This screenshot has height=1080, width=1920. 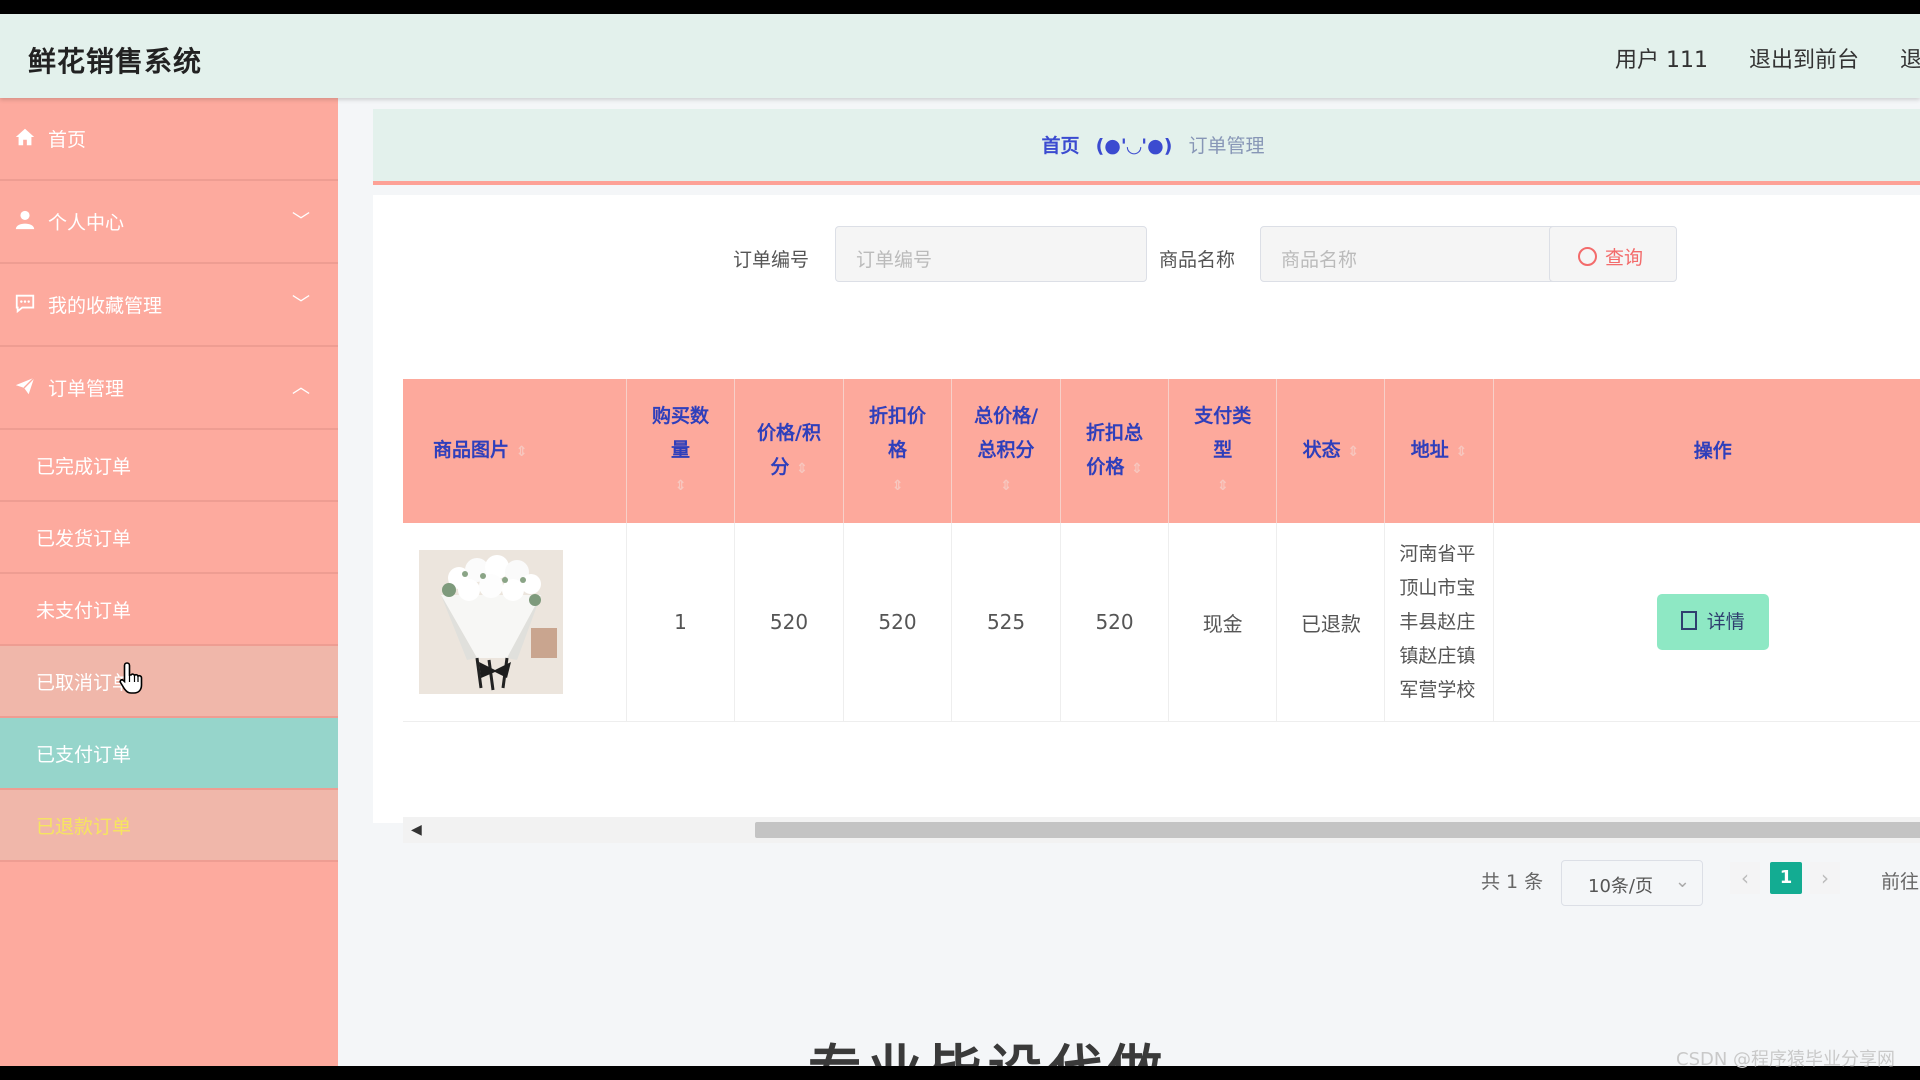 What do you see at coordinates (1061, 146) in the screenshot?
I see `breadcrumb-home-link: 首页` at bounding box center [1061, 146].